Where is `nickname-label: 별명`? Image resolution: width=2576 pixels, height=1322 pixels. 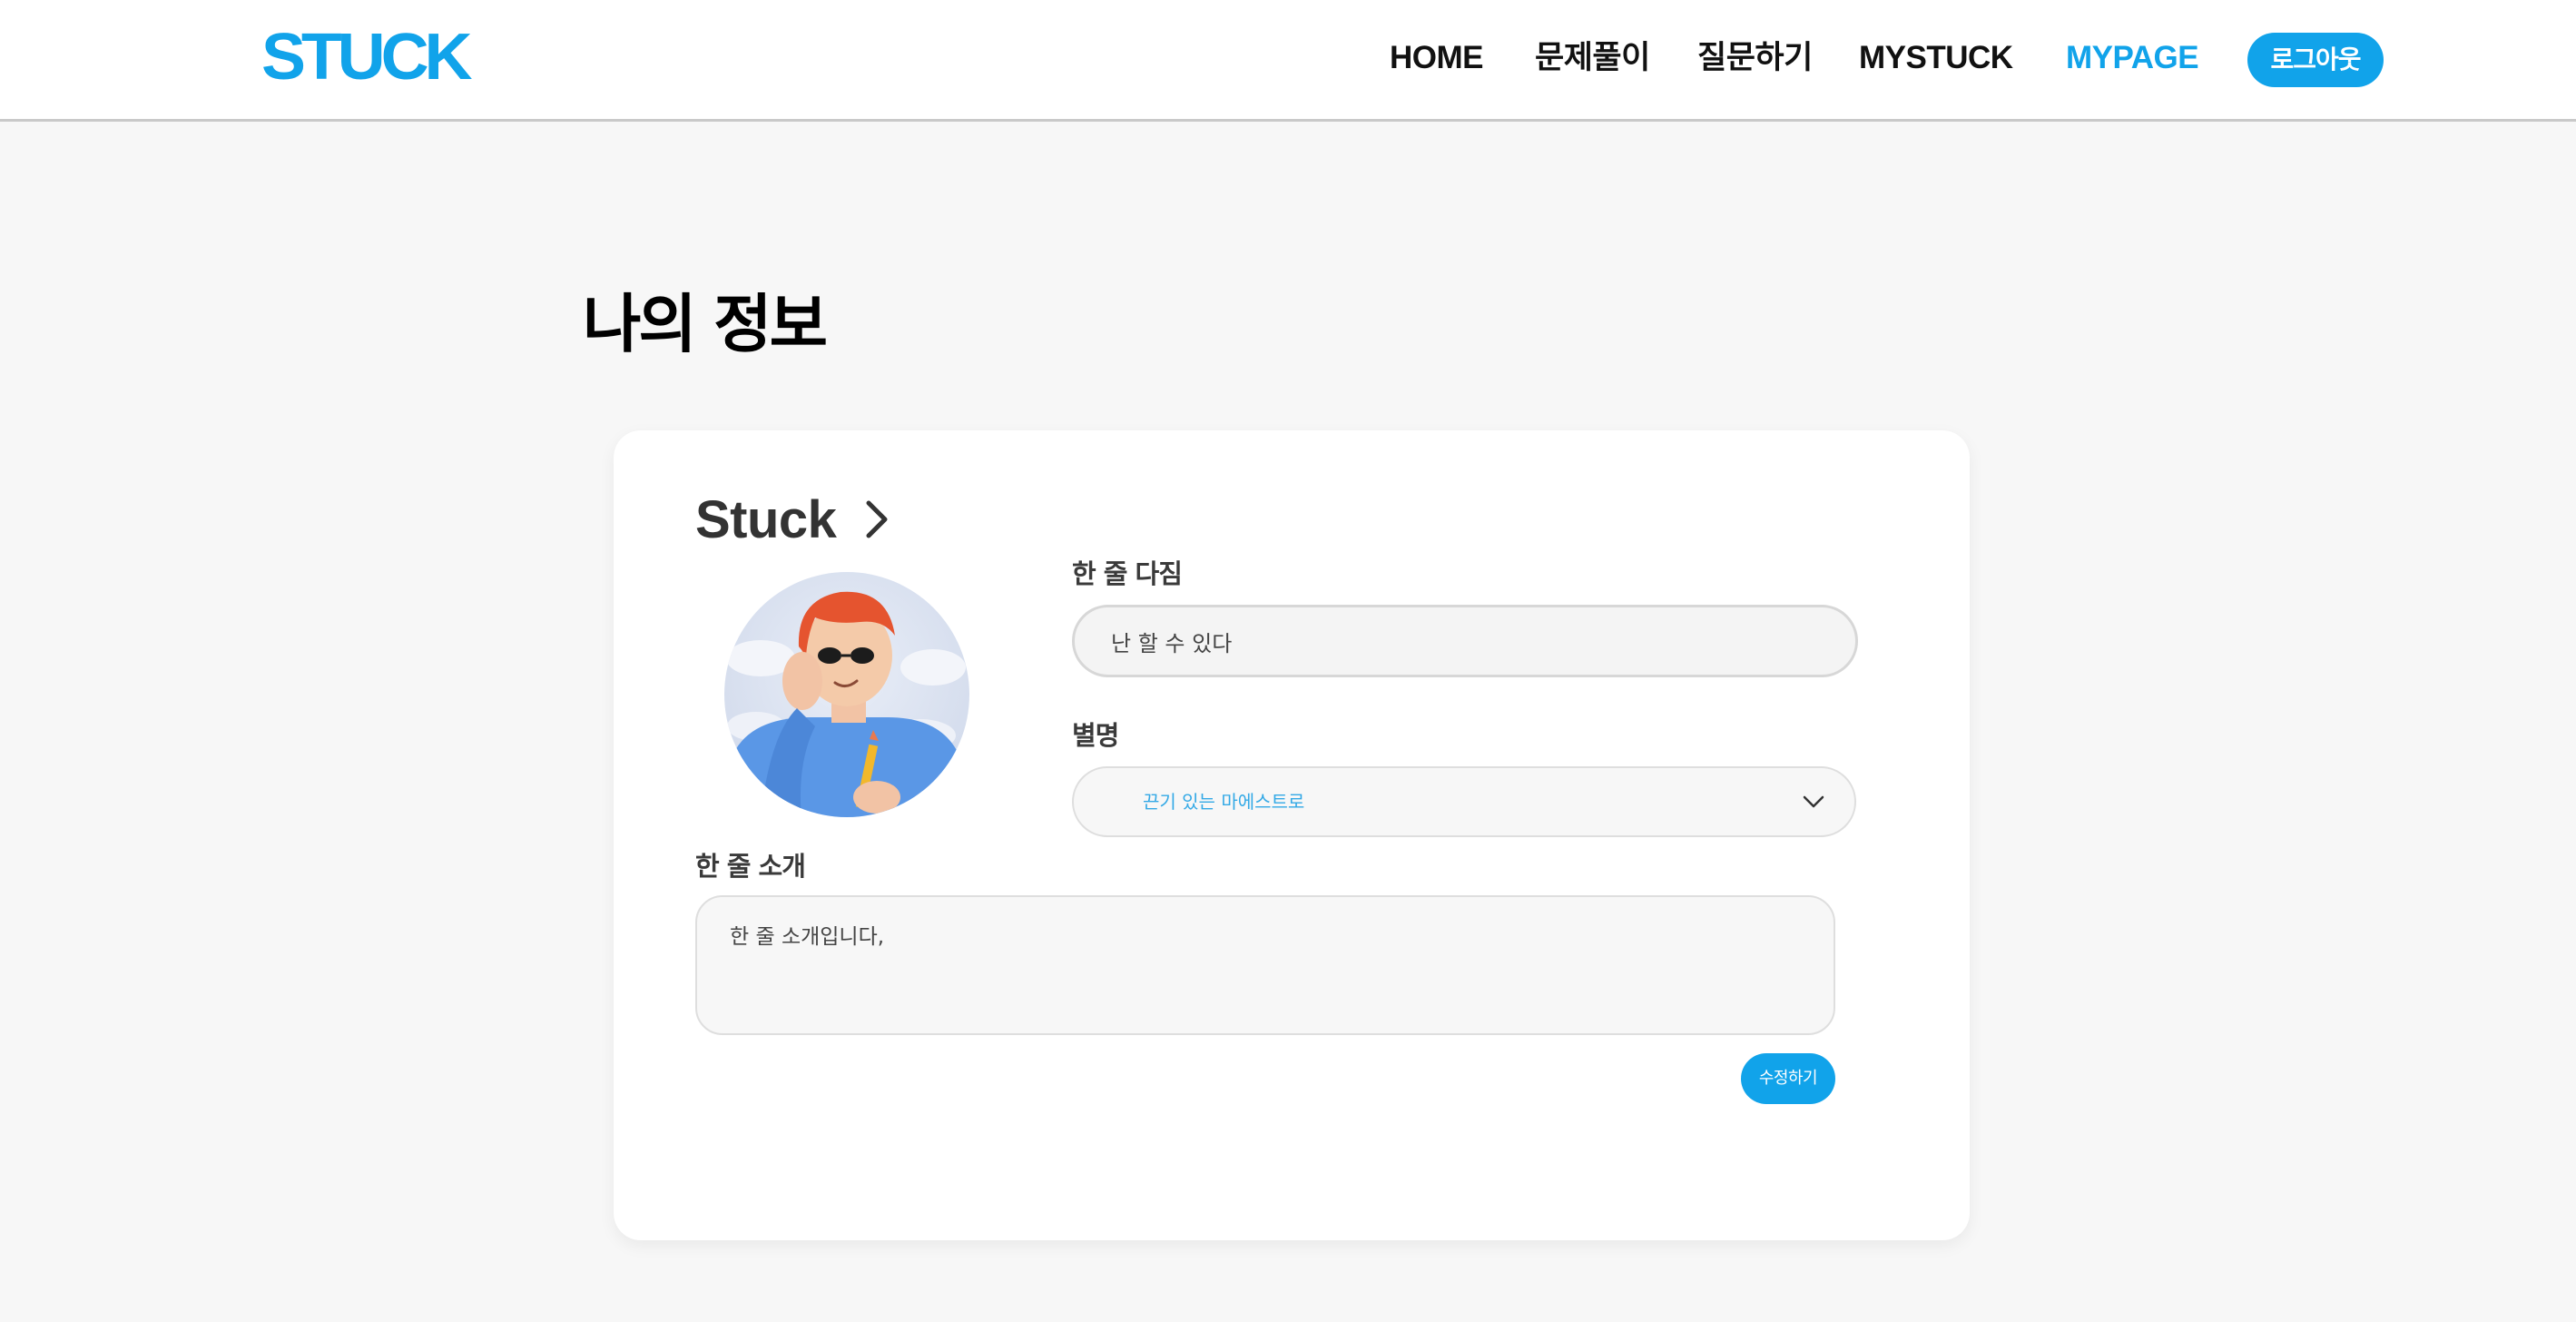 nickname-label: 별명 is located at coordinates (1095, 736).